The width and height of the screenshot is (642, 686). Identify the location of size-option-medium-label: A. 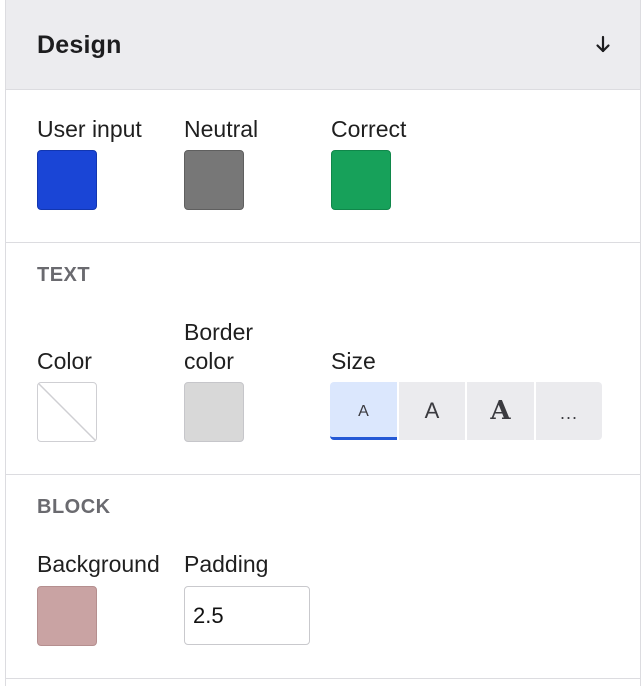
(432, 410).